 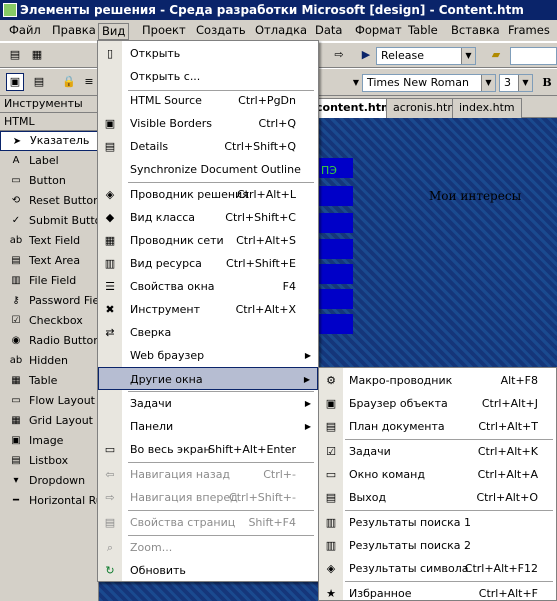 What do you see at coordinates (208, 522) in the screenshot?
I see `menu-item-property-pages: ▤ Свойства страниц Shift+F4` at bounding box center [208, 522].